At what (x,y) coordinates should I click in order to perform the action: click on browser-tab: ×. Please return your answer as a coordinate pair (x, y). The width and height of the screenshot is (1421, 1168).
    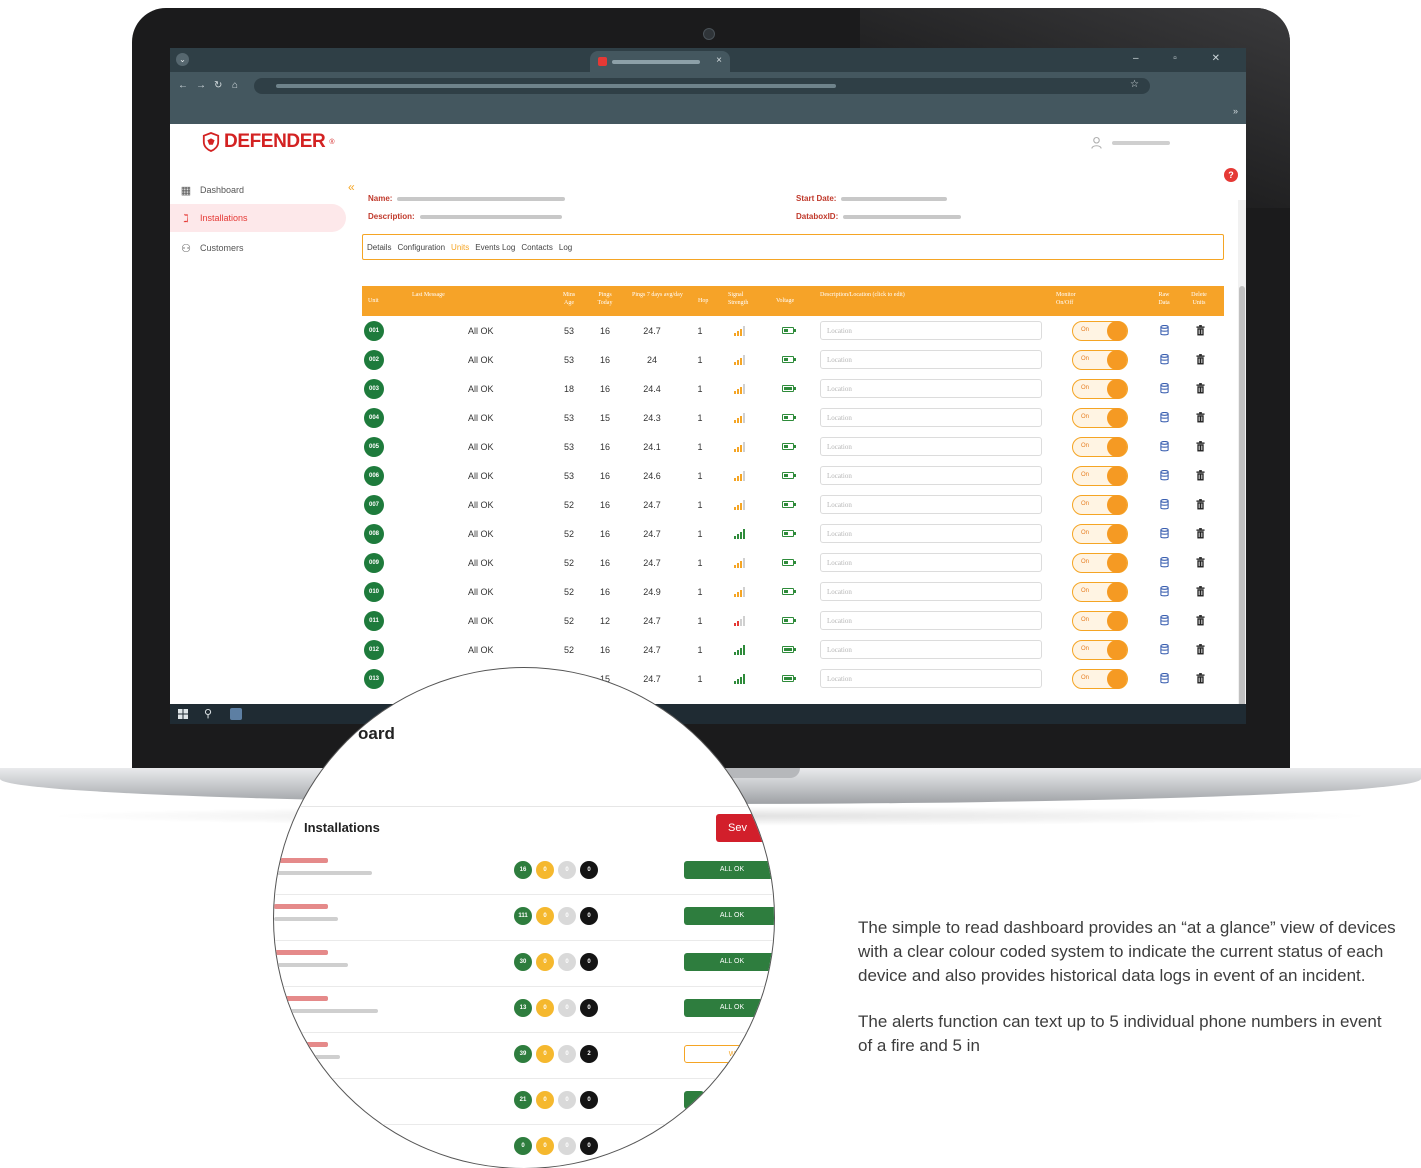
    Looking at the image, I should click on (660, 61).